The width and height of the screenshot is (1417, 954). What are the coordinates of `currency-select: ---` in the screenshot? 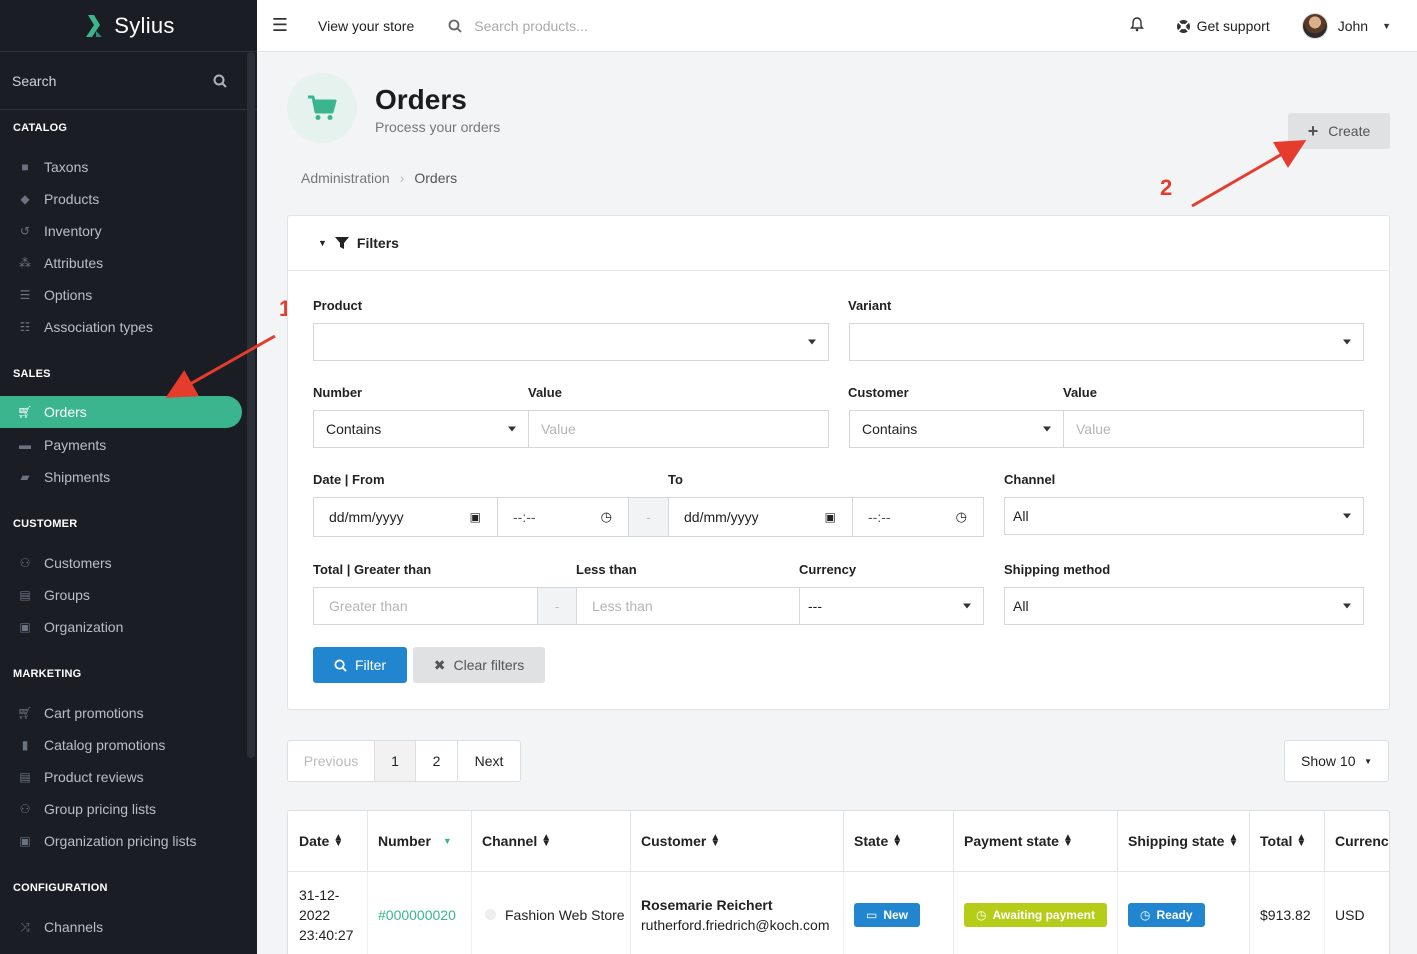 It's located at (891, 606).